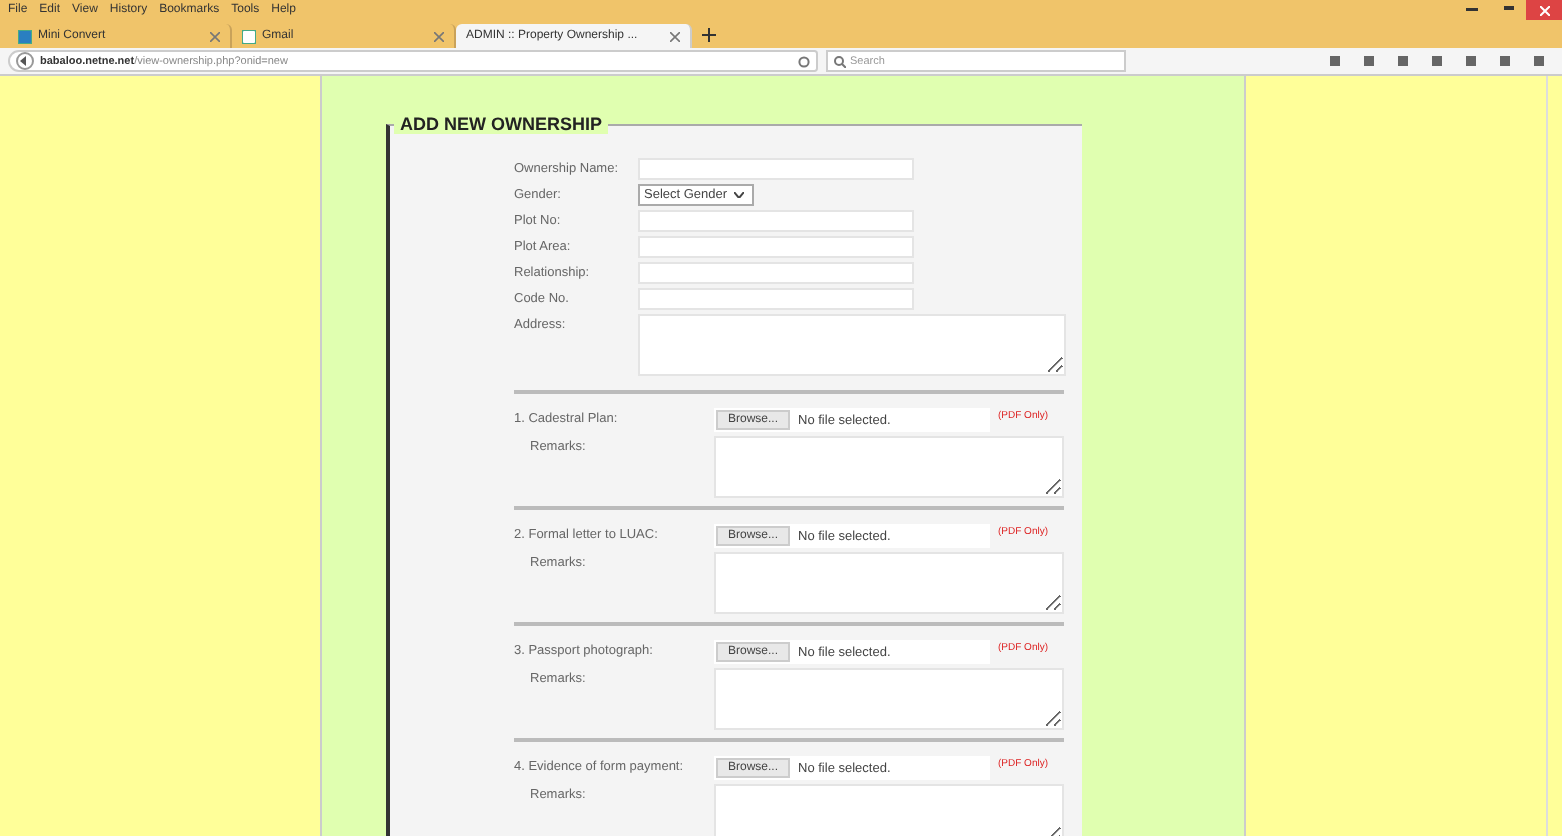 The height and width of the screenshot is (836, 1562). What do you see at coordinates (25, 61) in the screenshot?
I see `back-icon` at bounding box center [25, 61].